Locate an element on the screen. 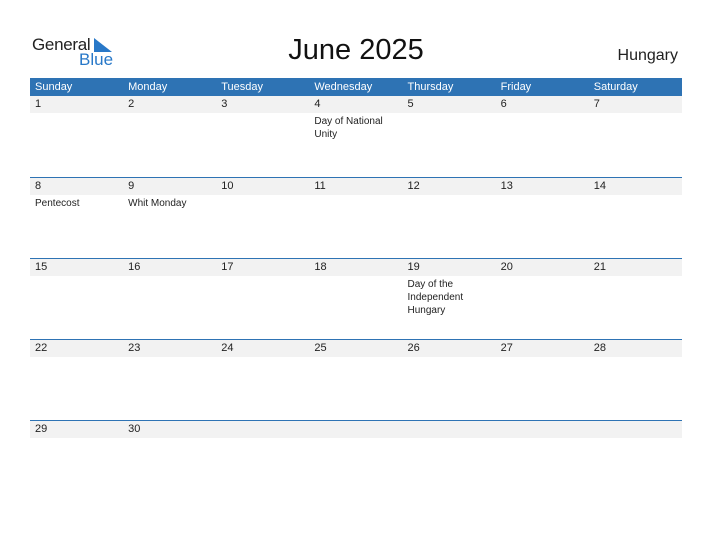 This screenshot has width=712, height=550. week-row: 1 2 3 4 Day of National Unity 5 6 7 is located at coordinates (356, 136).